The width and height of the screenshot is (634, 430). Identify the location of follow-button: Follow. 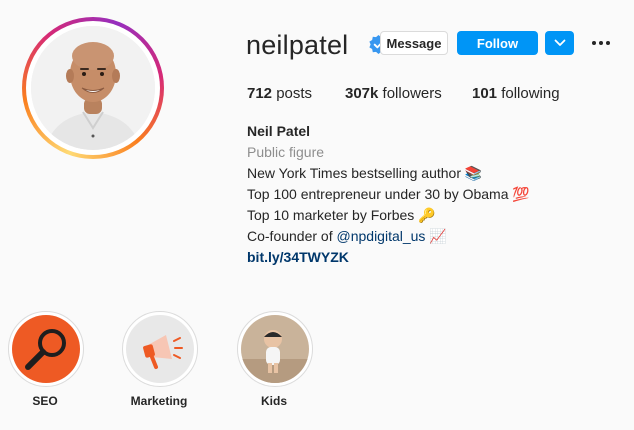
(497, 43).